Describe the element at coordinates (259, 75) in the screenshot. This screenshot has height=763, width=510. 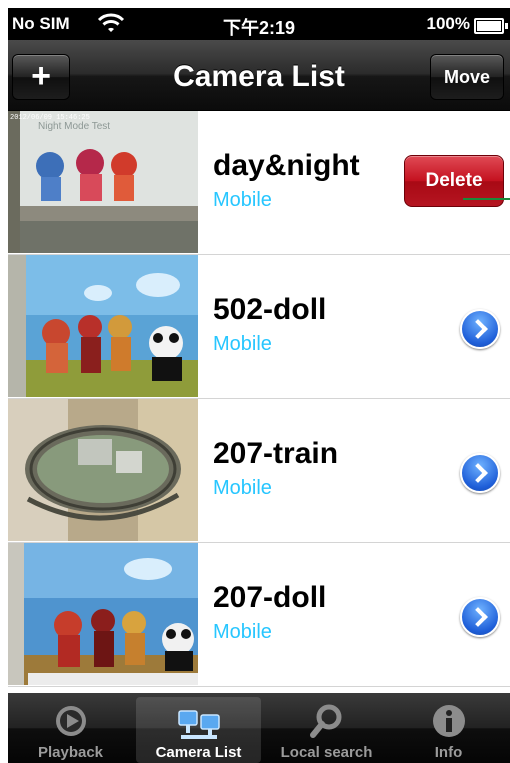
I see `navigation-bar: + Camera List Move` at that location.